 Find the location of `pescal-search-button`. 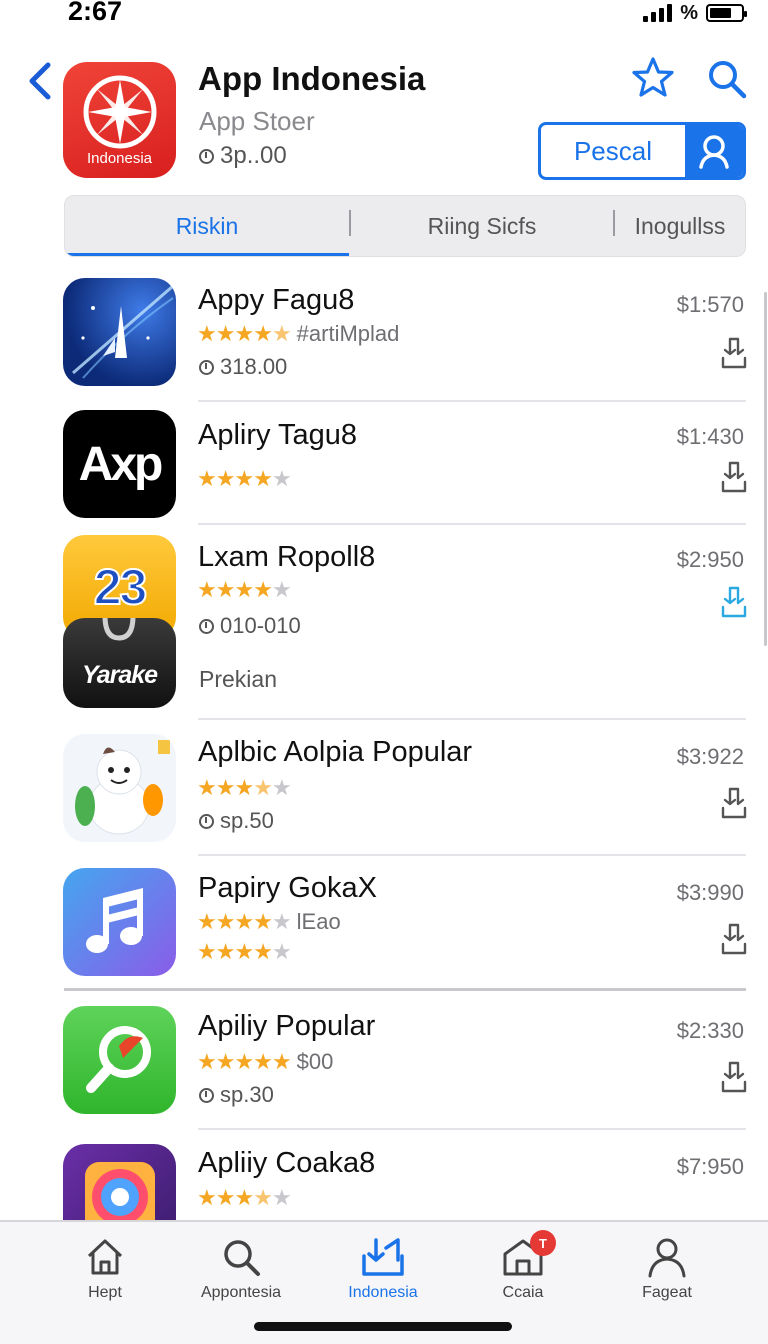

pescal-search-button is located at coordinates (714, 151).